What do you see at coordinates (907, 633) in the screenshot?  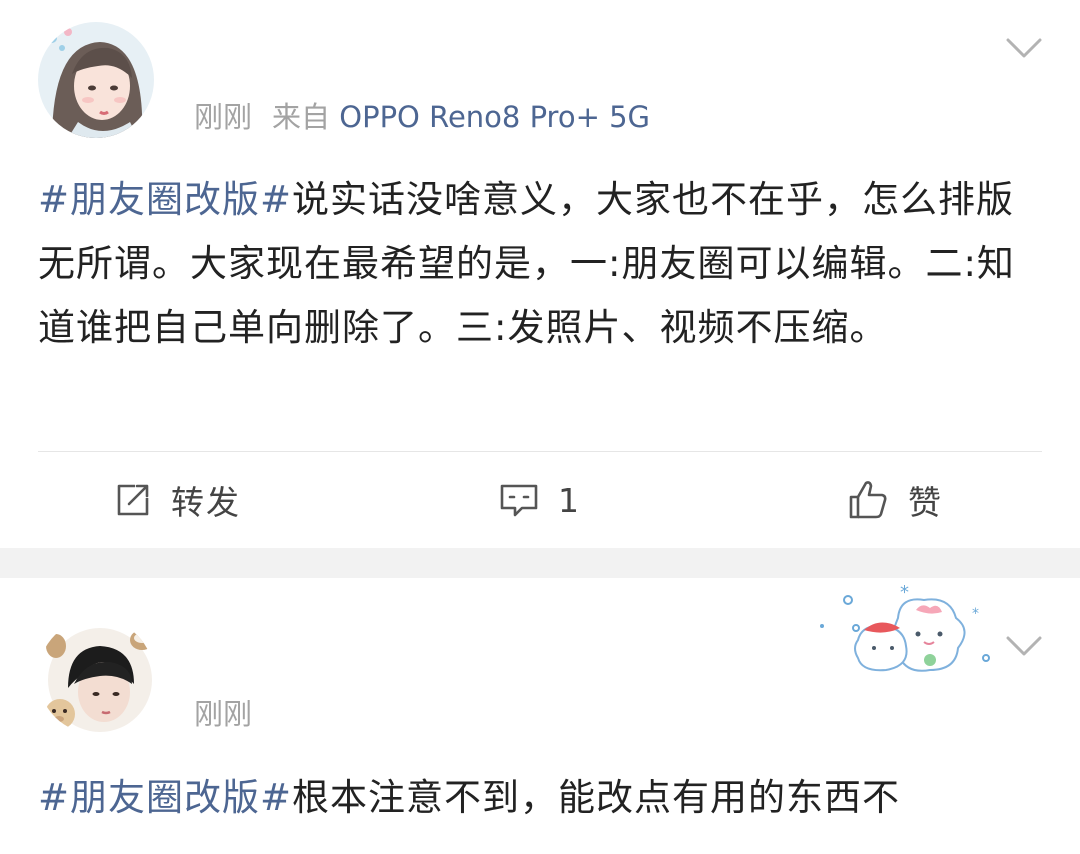 I see `decoration-sticker: * *` at bounding box center [907, 633].